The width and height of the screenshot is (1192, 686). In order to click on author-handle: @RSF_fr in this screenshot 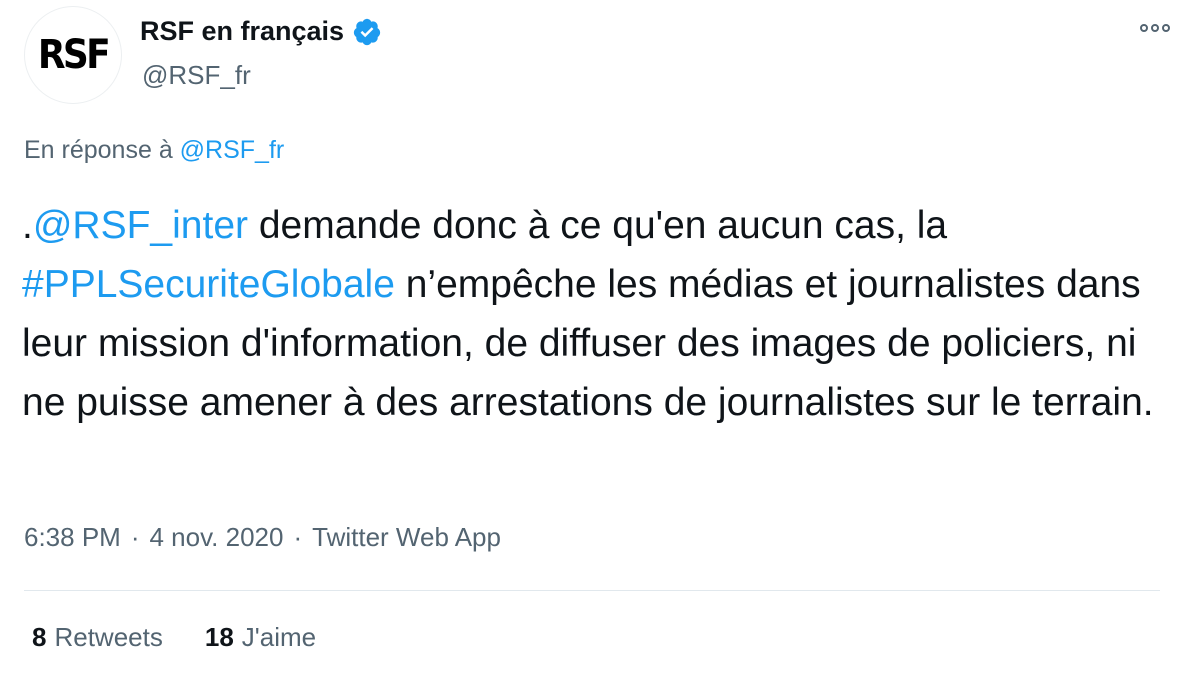, I will do `click(196, 75)`.